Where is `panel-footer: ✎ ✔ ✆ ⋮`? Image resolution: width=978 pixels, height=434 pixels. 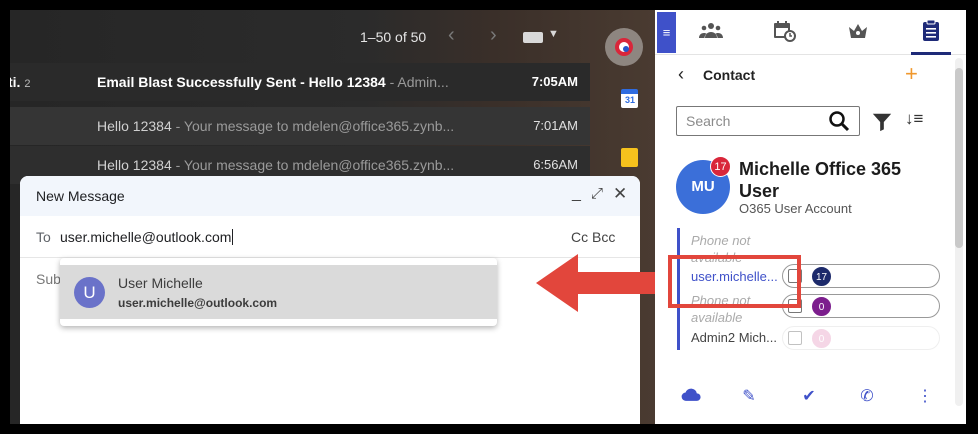 panel-footer: ✎ ✔ ✆ ⋮ is located at coordinates (810, 402).